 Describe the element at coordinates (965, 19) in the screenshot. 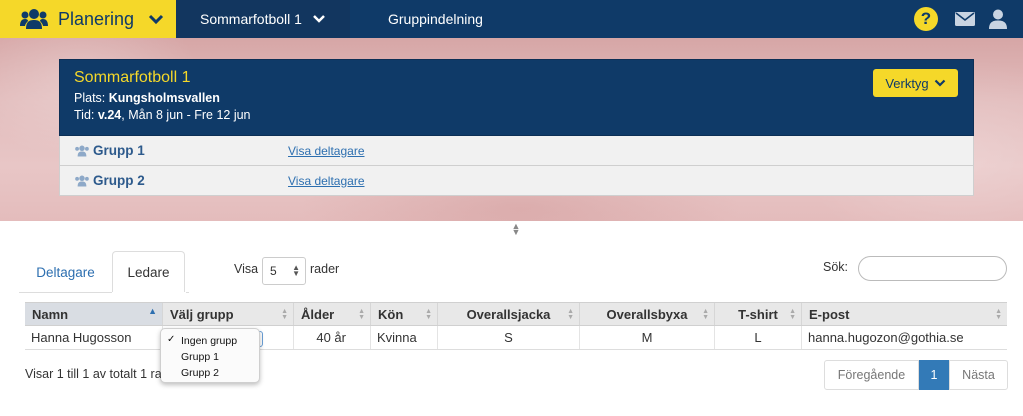

I see `mail-icon` at that location.